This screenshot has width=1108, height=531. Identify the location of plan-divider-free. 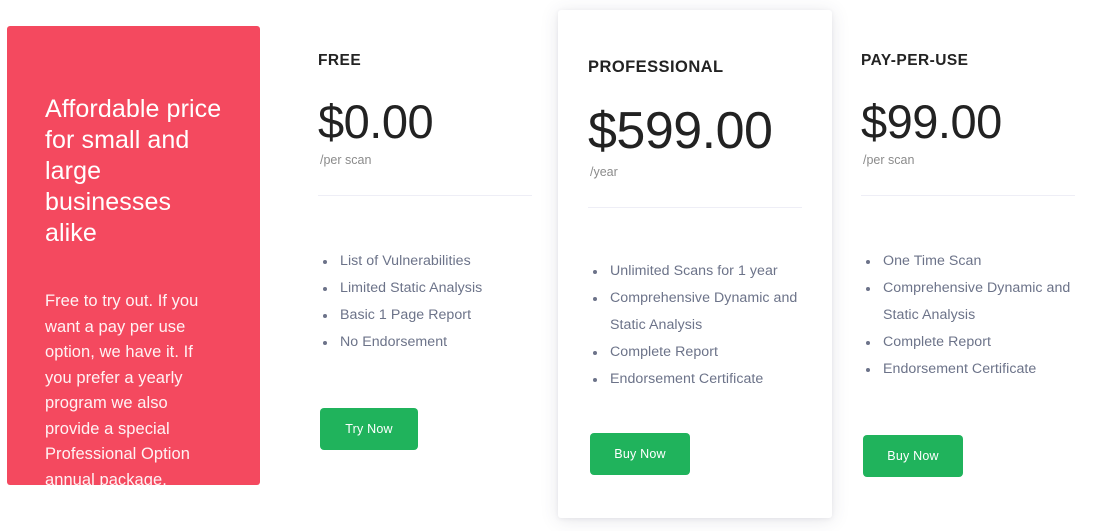
(425, 195).